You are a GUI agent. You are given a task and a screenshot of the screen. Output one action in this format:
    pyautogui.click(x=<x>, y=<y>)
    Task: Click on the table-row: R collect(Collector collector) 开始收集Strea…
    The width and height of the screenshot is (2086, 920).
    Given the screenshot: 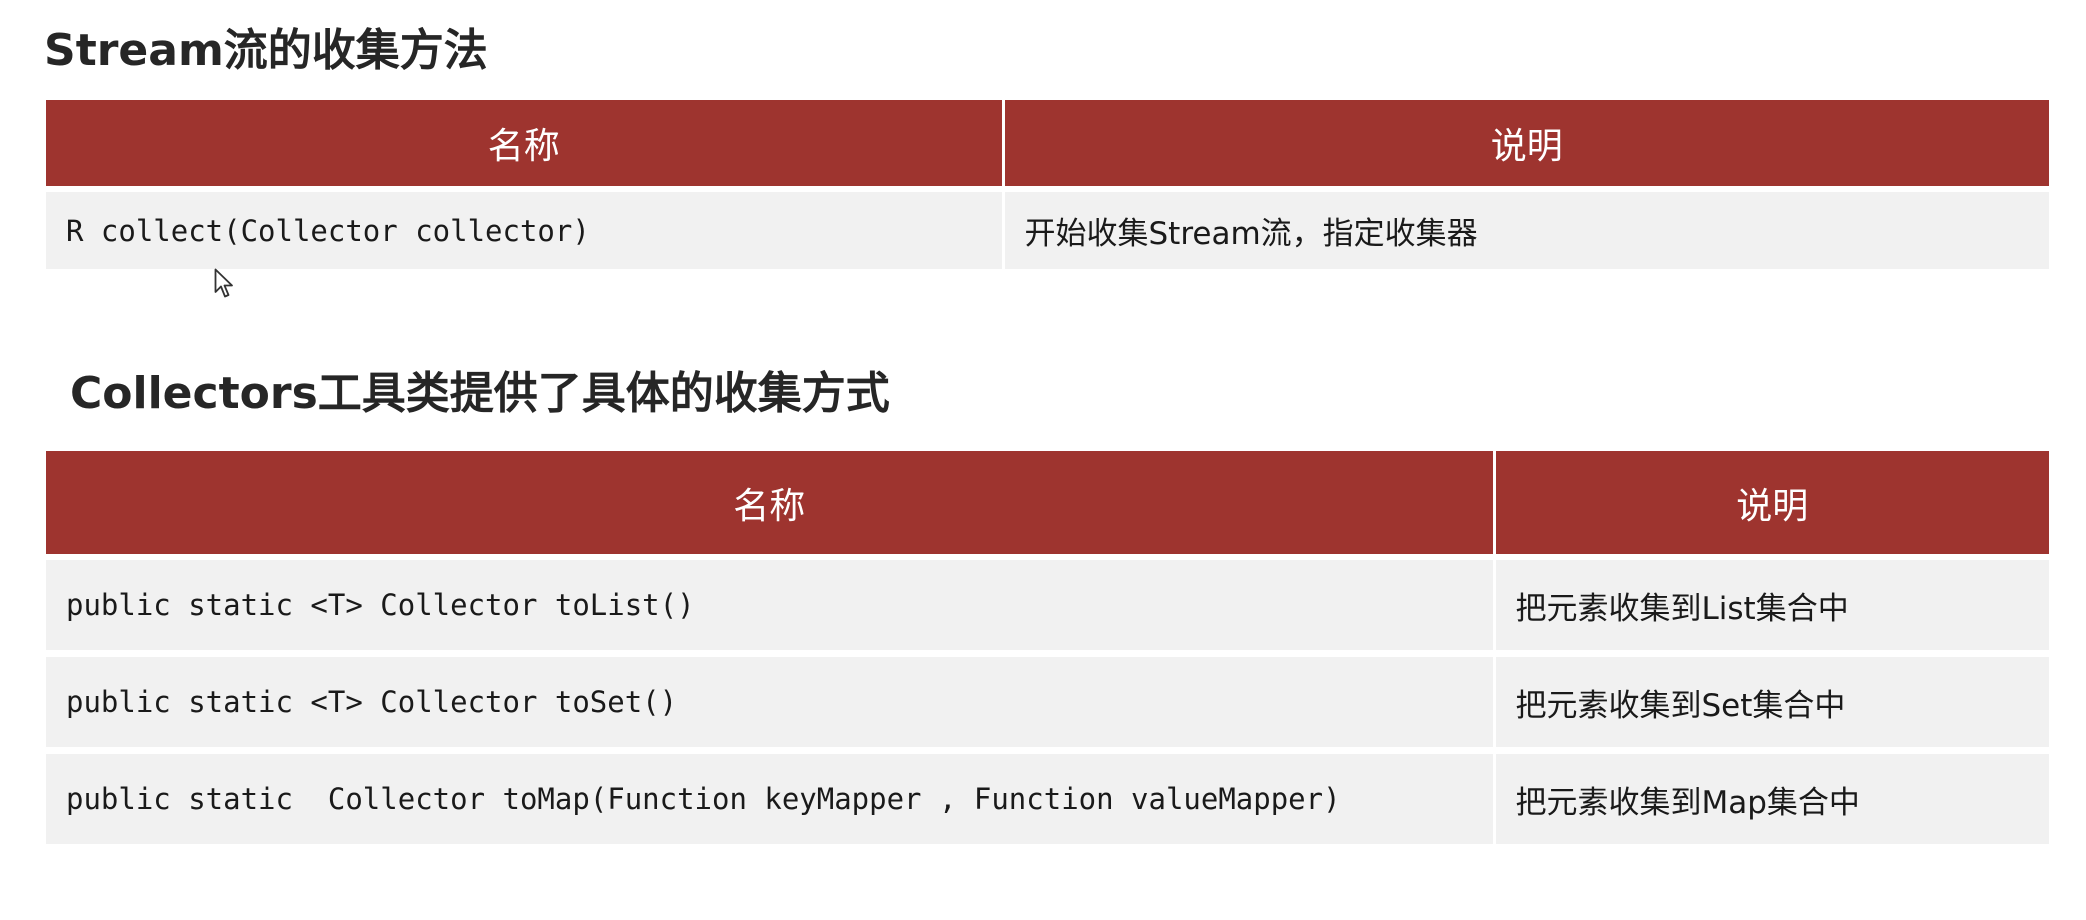 What is the action you would take?
    pyautogui.click(x=1047, y=232)
    